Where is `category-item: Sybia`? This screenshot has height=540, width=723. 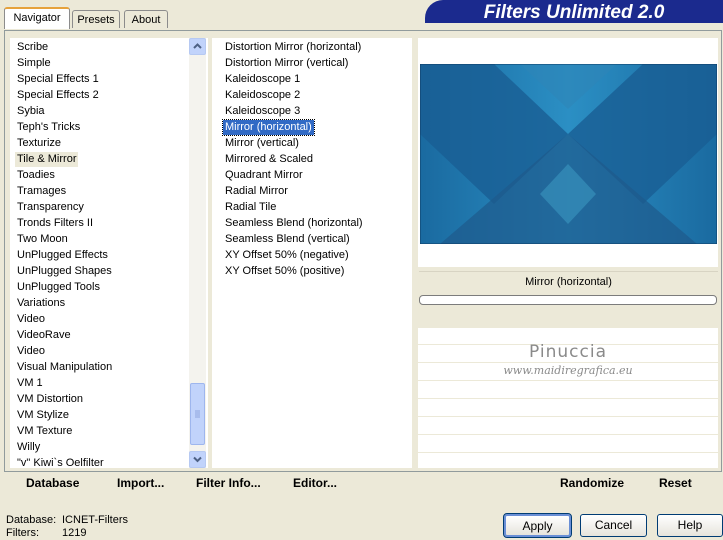
category-item: Sybia is located at coordinates (31, 111).